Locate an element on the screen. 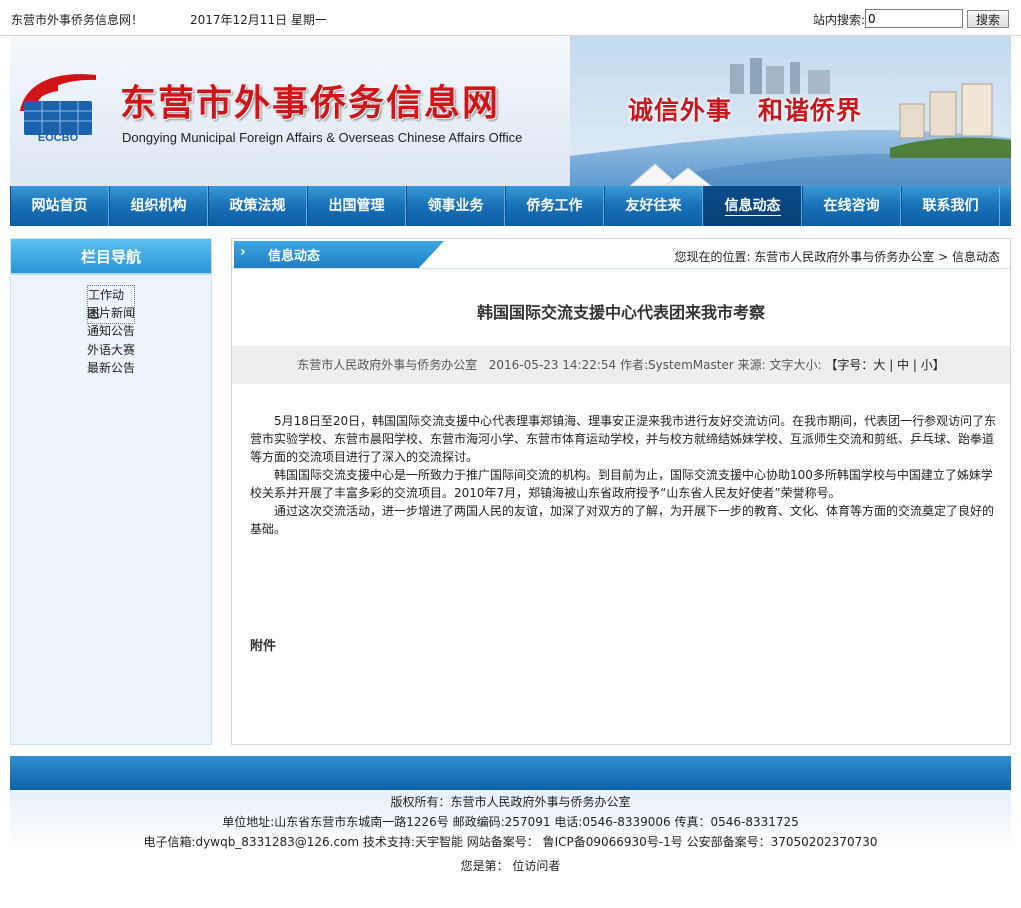  font-size-options: 【字号：大 | 中 | 小】 is located at coordinates (884, 365).